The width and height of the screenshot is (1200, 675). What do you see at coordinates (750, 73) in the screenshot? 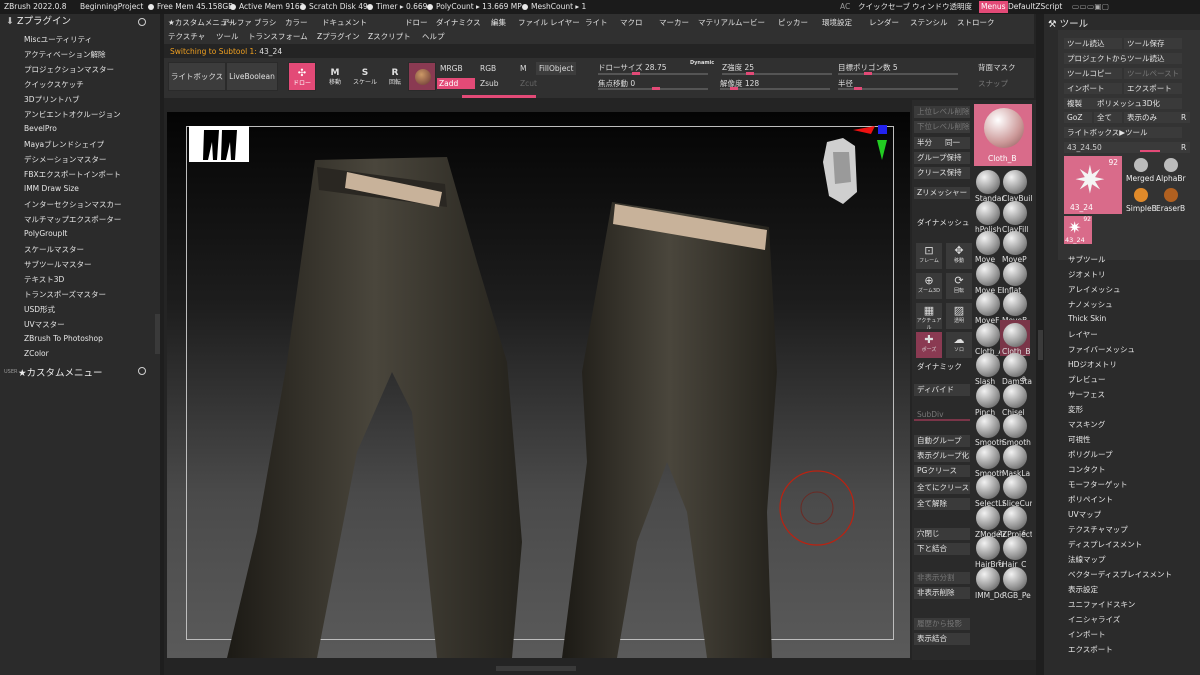
I see `z-intensity-knob` at bounding box center [750, 73].